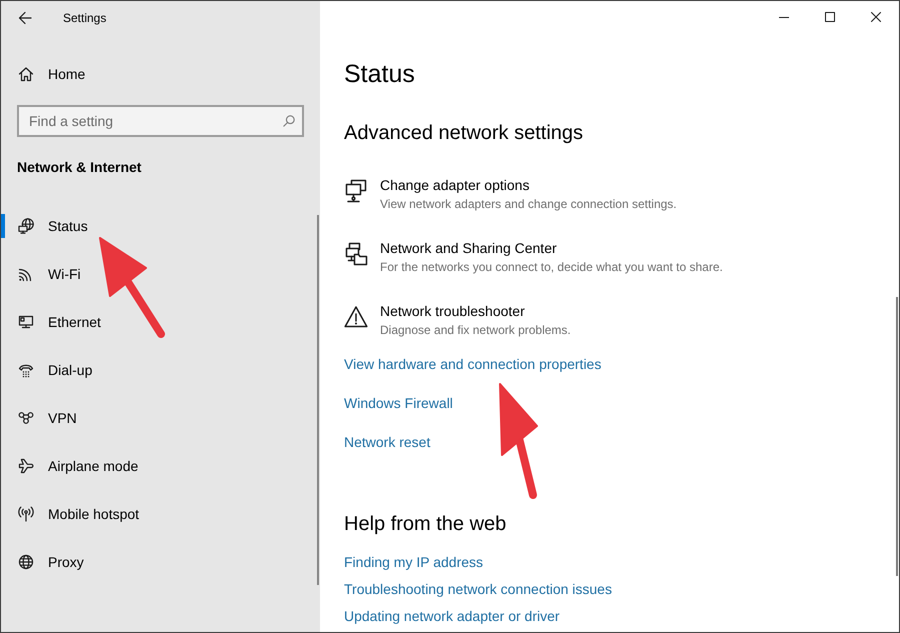 The height and width of the screenshot is (633, 900). What do you see at coordinates (528, 185) in the screenshot?
I see `setting-title: Change adapter options` at bounding box center [528, 185].